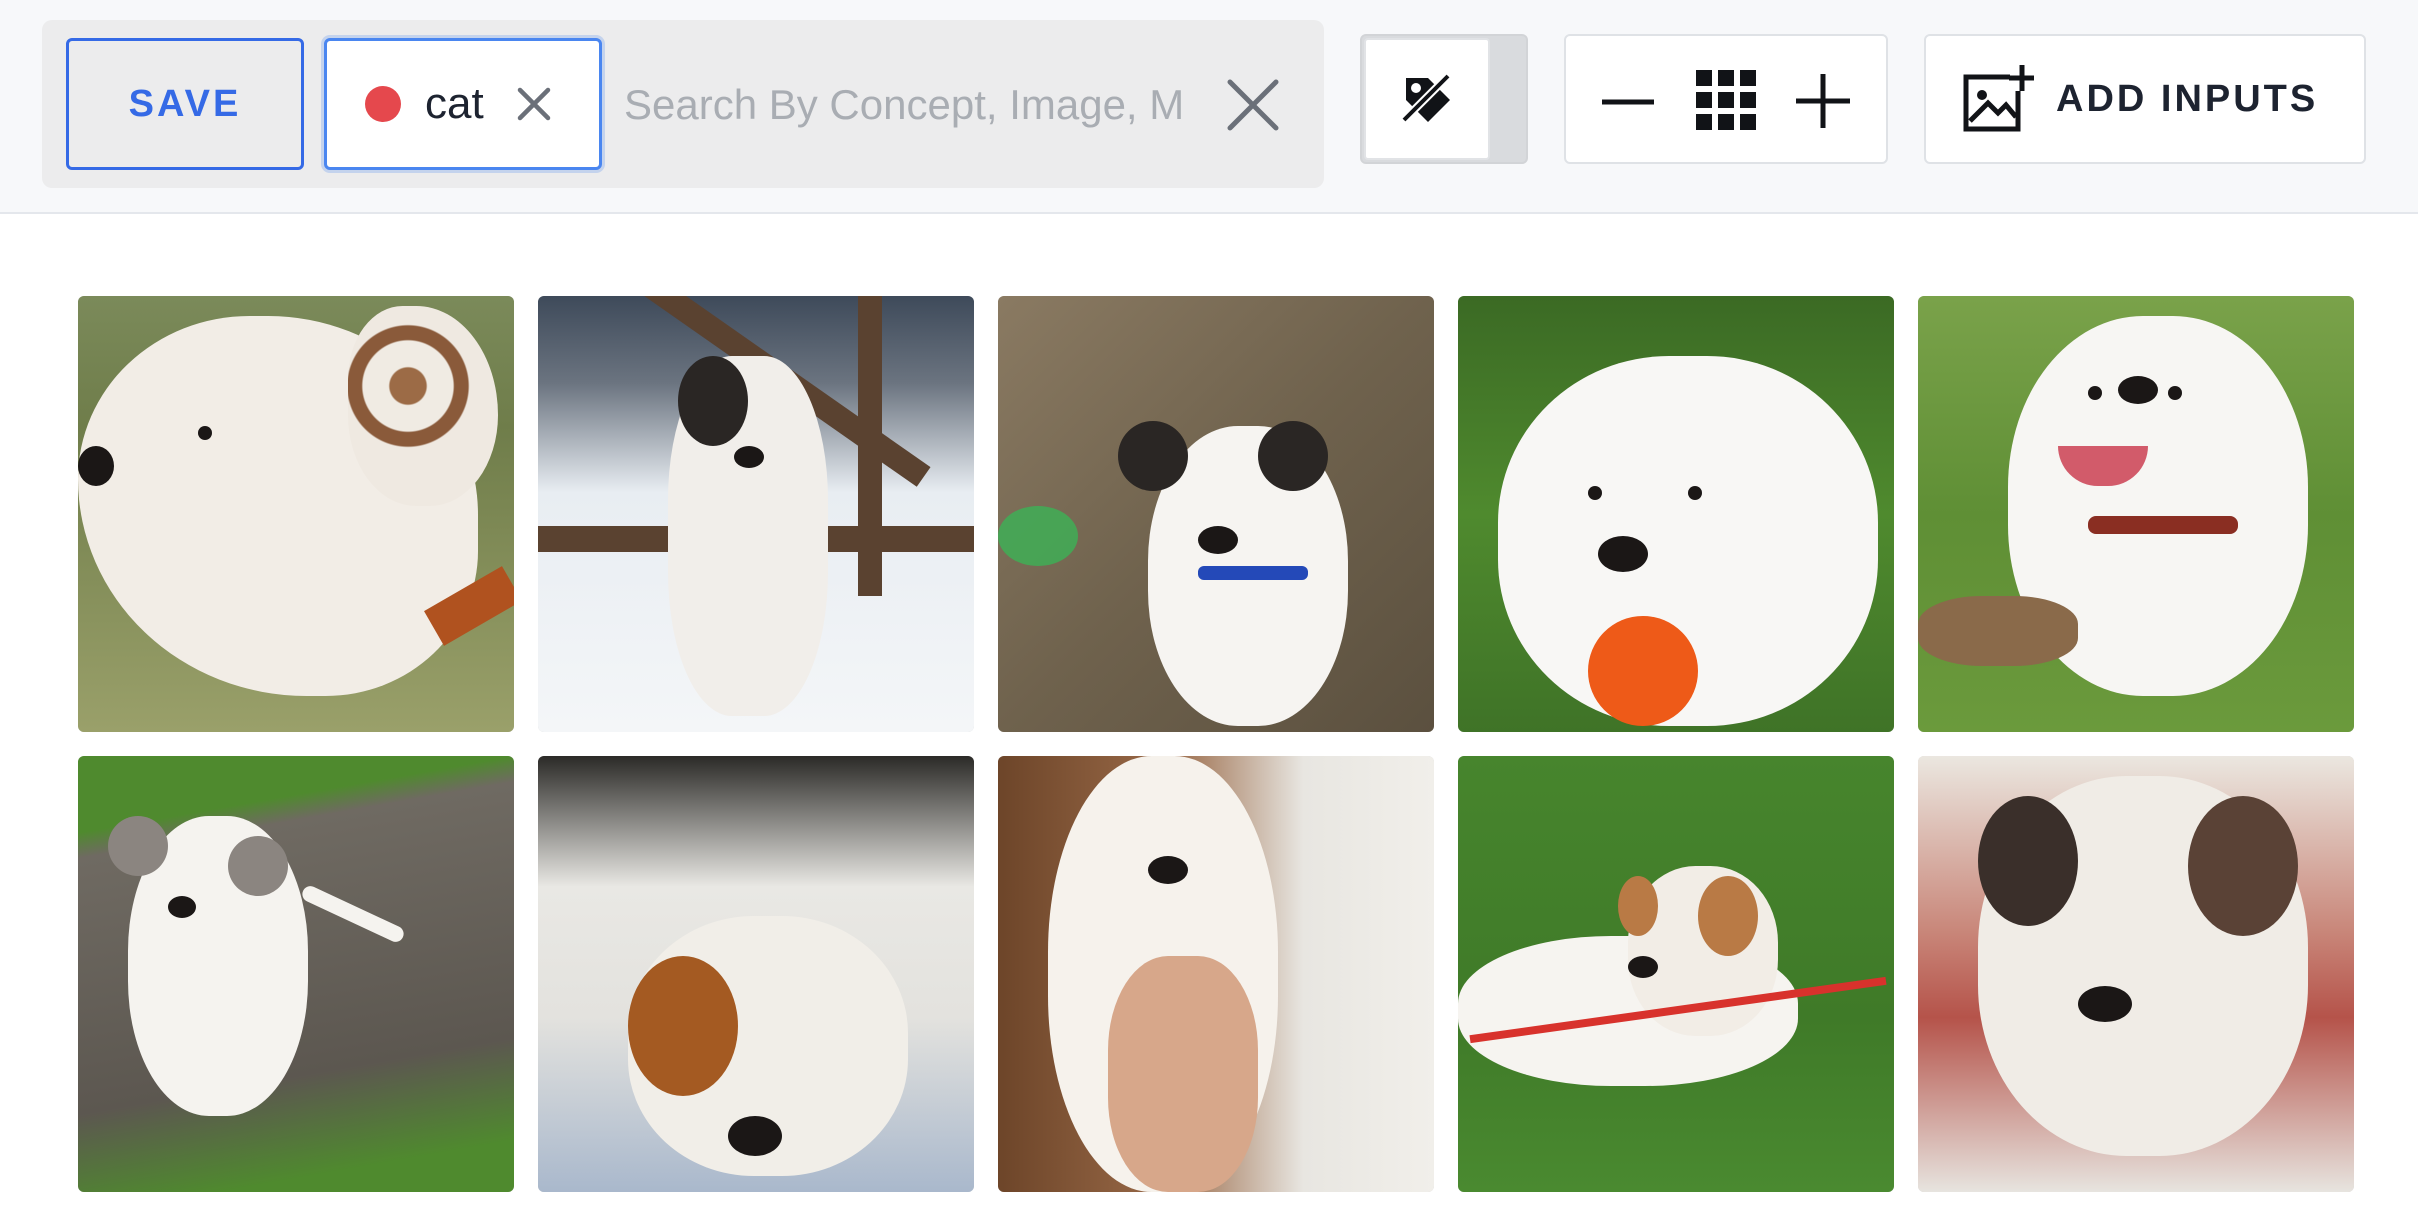 This screenshot has height=1206, width=2418. I want to click on save-button: SAVE, so click(185, 104).